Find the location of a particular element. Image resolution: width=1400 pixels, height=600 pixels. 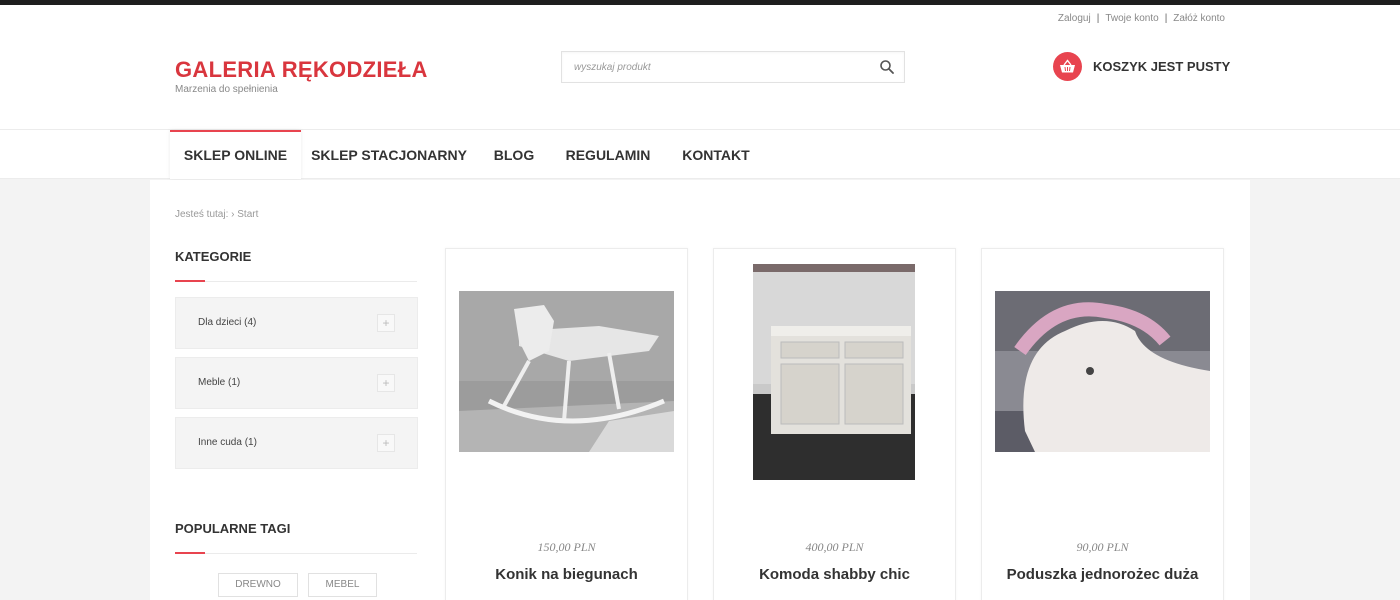

product-price: 150,00 PLN is located at coordinates (566, 547).